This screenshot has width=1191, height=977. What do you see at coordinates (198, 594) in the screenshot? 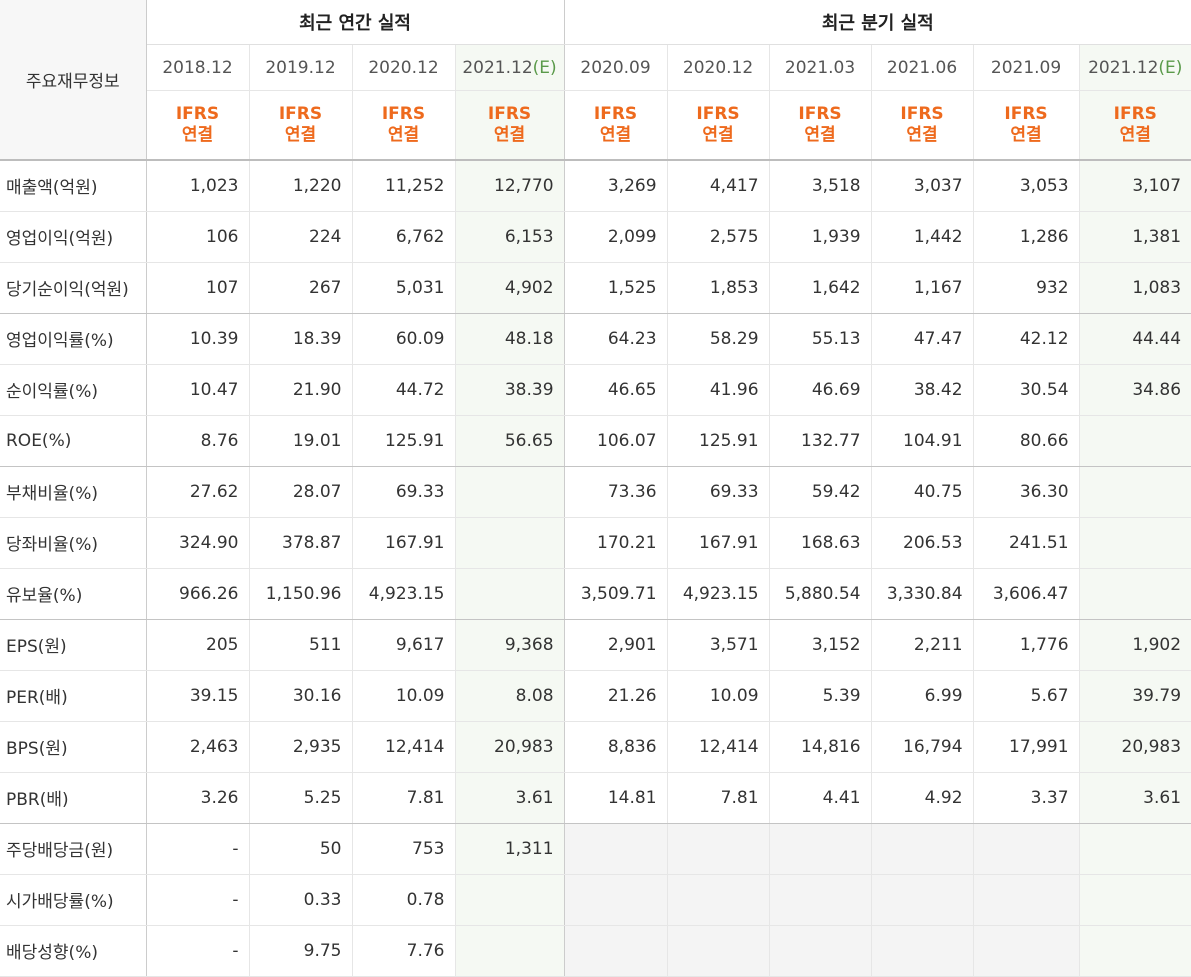
I see `value-cell: 966.26` at bounding box center [198, 594].